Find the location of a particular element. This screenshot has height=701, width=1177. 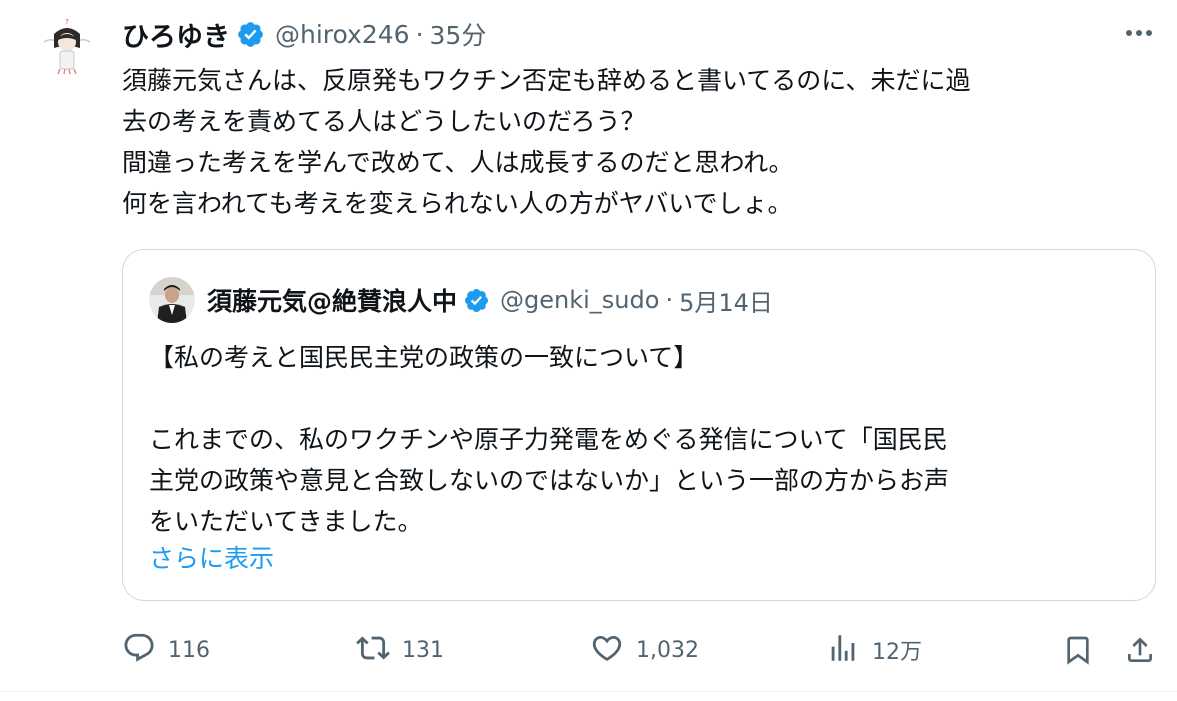

quoted-text-line: 【私の考えと国民民主党の政策の一致について】 is located at coordinates (424, 357).